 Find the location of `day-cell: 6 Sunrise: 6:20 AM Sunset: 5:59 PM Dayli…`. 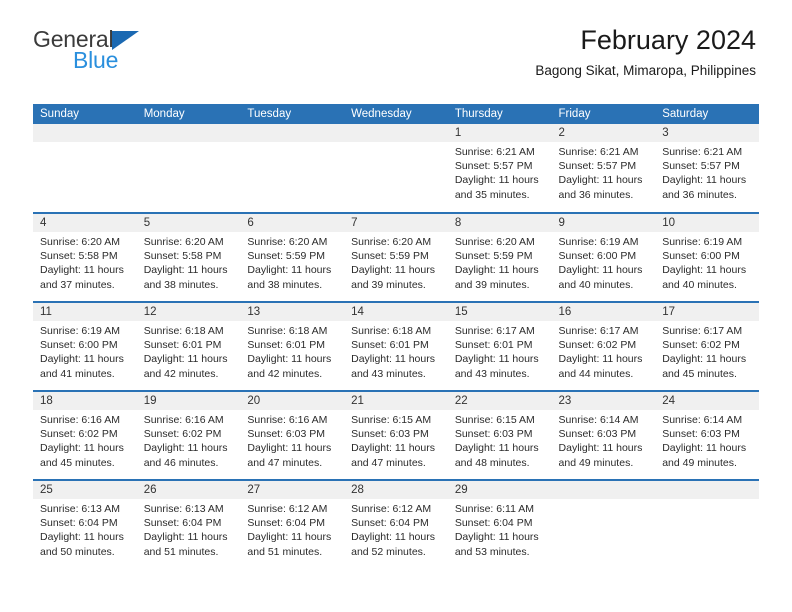

day-cell: 6 Sunrise: 6:20 AM Sunset: 5:59 PM Dayli… is located at coordinates (292, 257).